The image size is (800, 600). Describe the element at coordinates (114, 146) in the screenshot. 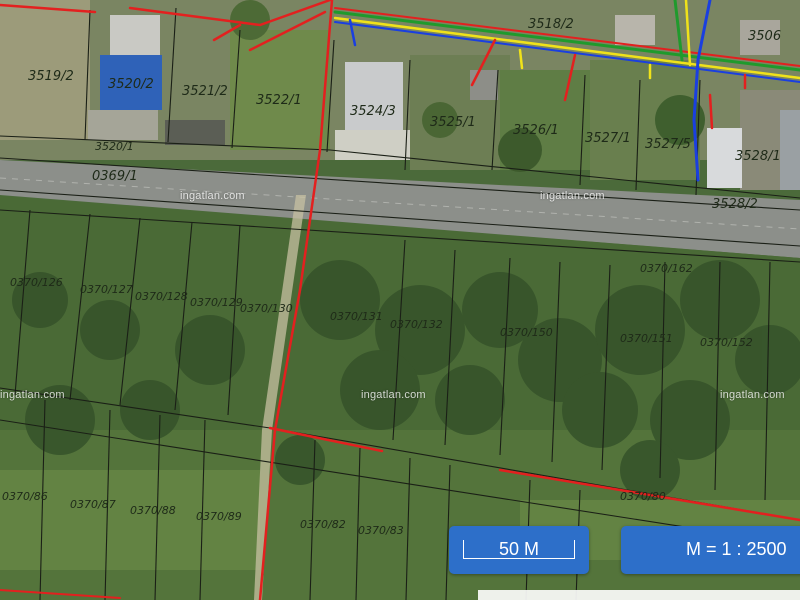

I see `parcel-number: 3520/1` at that location.